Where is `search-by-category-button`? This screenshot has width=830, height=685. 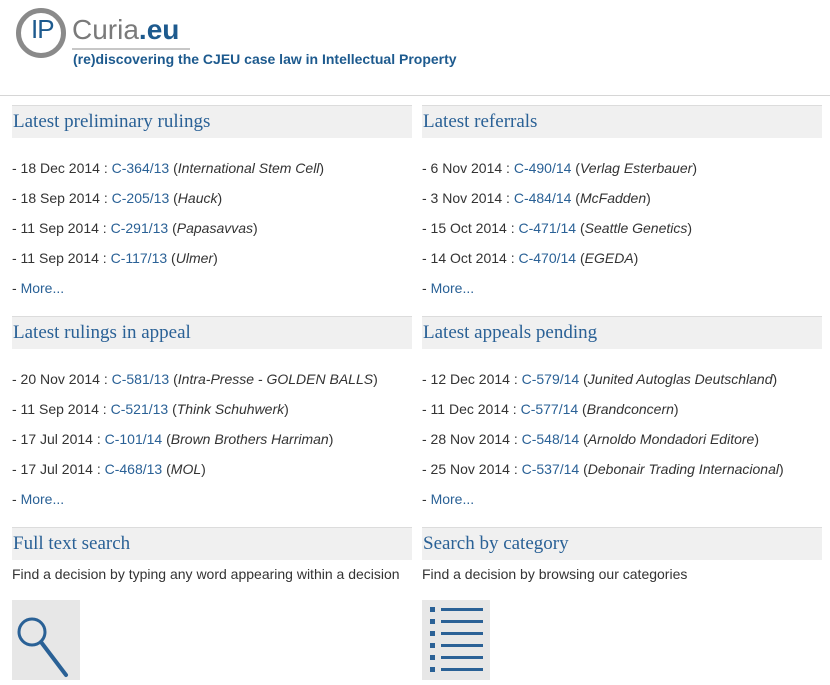
search-by-category-button is located at coordinates (456, 640).